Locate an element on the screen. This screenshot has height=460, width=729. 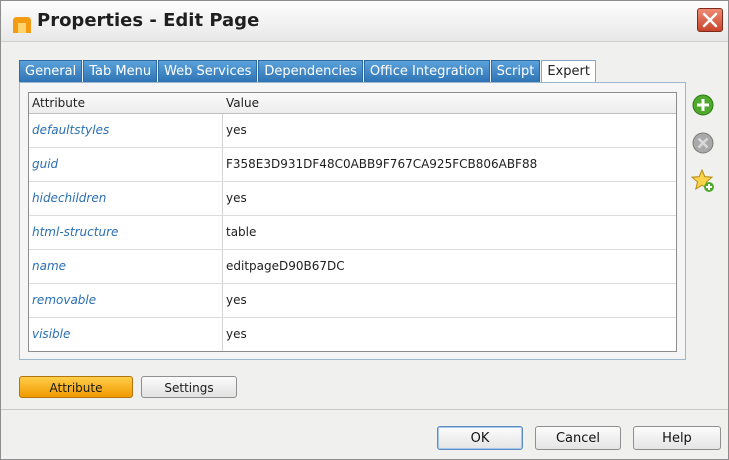
cancel-button: Cancel is located at coordinates (578, 438).